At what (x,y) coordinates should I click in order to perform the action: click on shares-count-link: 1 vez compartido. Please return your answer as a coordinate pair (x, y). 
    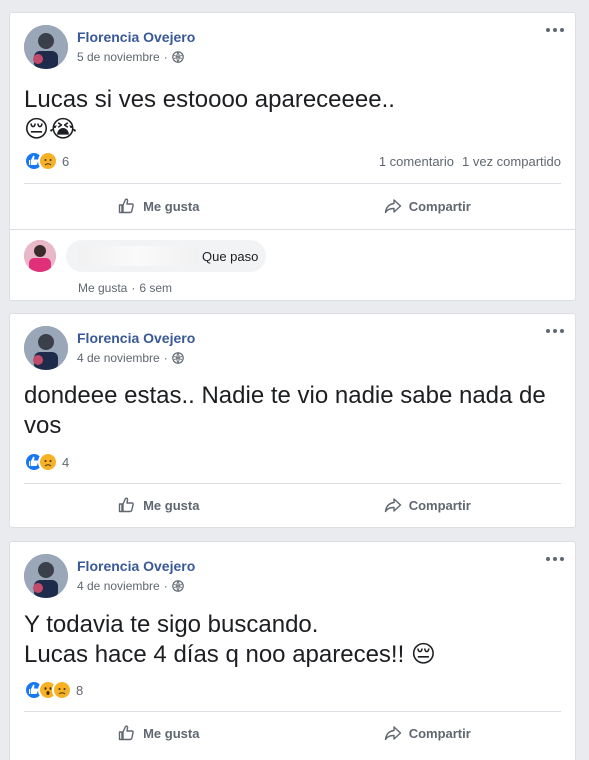
    Looking at the image, I should click on (511, 161).